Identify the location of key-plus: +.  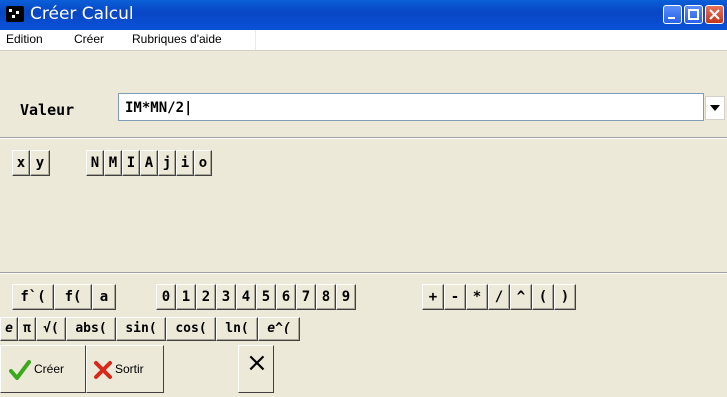
(433, 297).